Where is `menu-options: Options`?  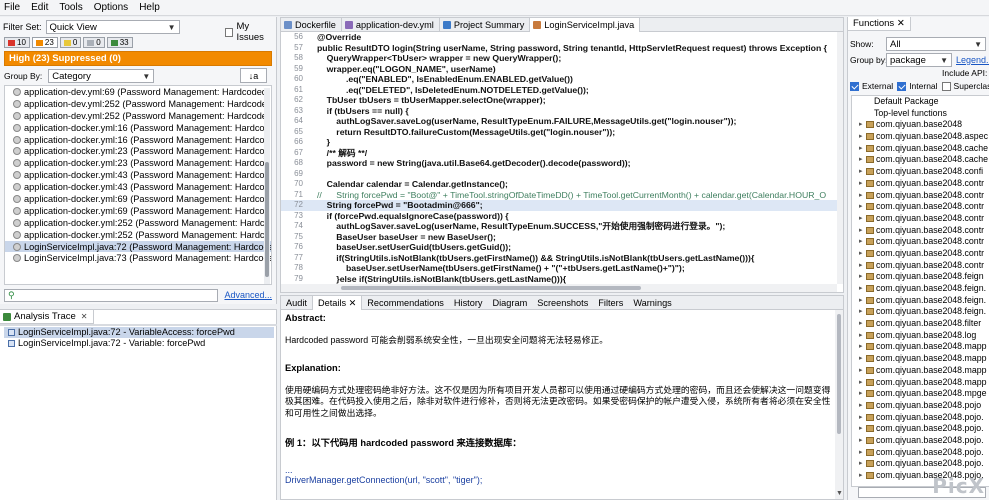
menu-options: Options is located at coordinates (111, 7).